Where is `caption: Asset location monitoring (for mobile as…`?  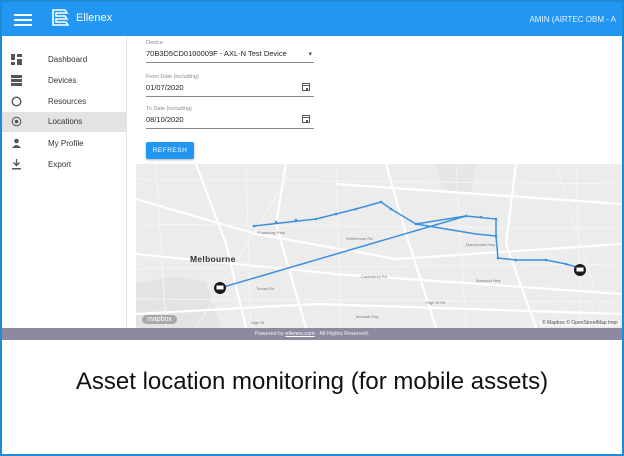 caption: Asset location monitoring (for mobile as… is located at coordinates (312, 381).